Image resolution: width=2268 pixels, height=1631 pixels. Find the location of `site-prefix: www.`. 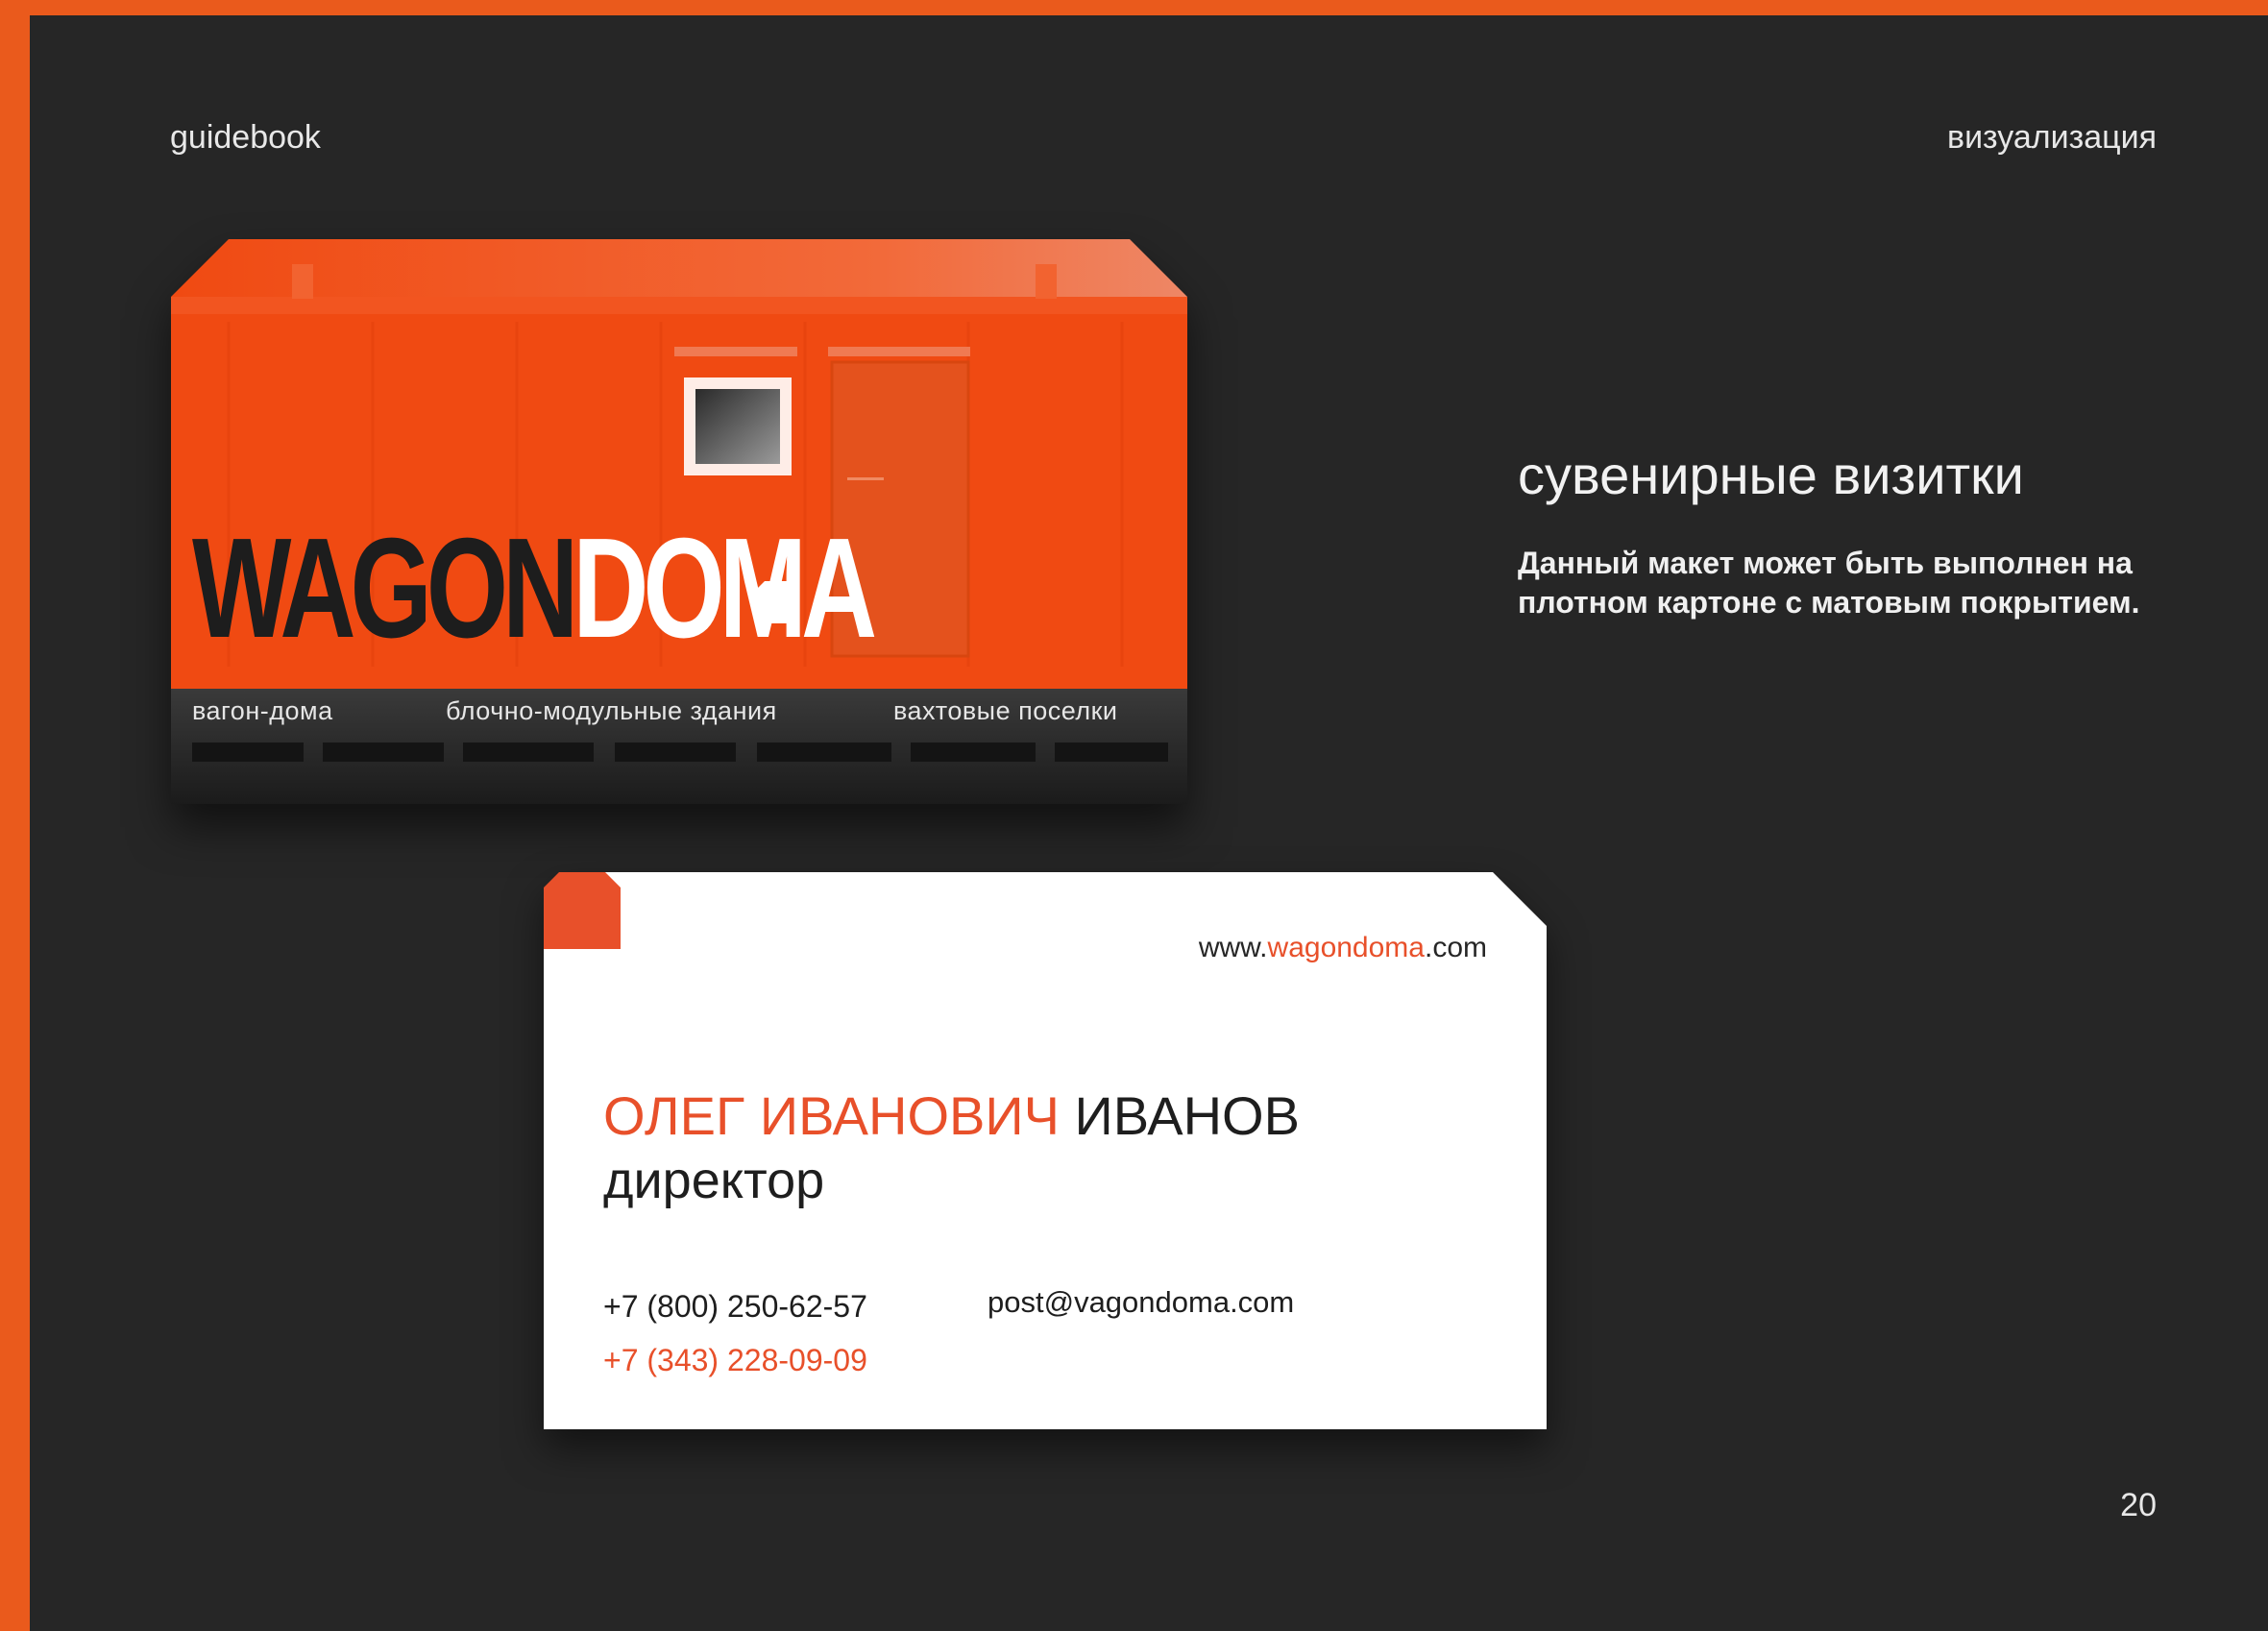

site-prefix: www. is located at coordinates (1233, 948).